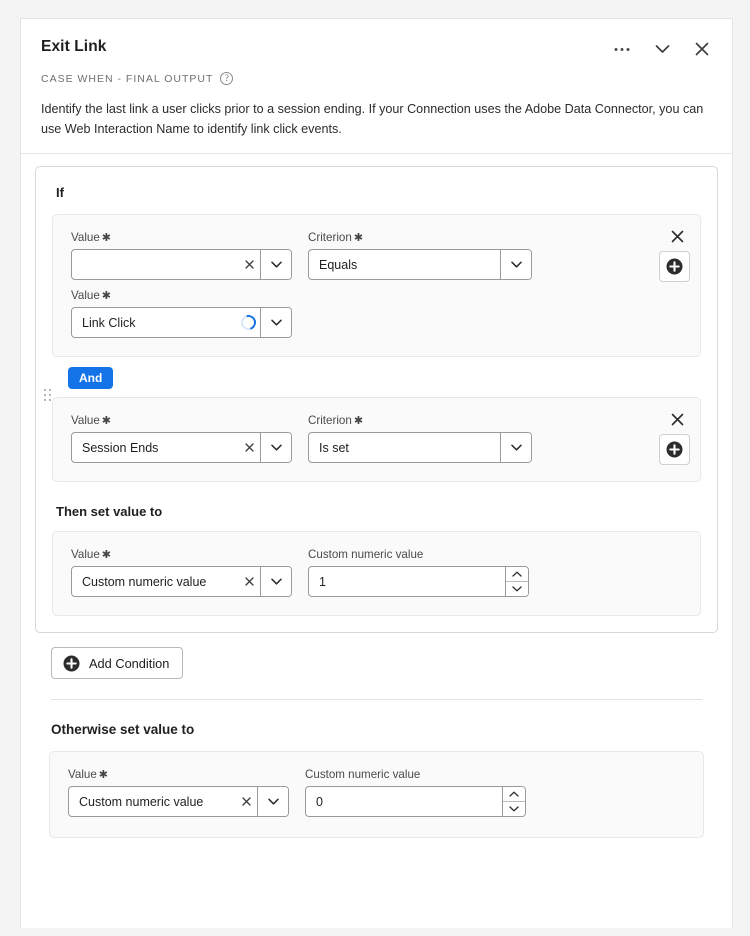 This screenshot has height=936, width=750. What do you see at coordinates (91, 378) in the screenshot?
I see `operator-chip-and: And` at bounding box center [91, 378].